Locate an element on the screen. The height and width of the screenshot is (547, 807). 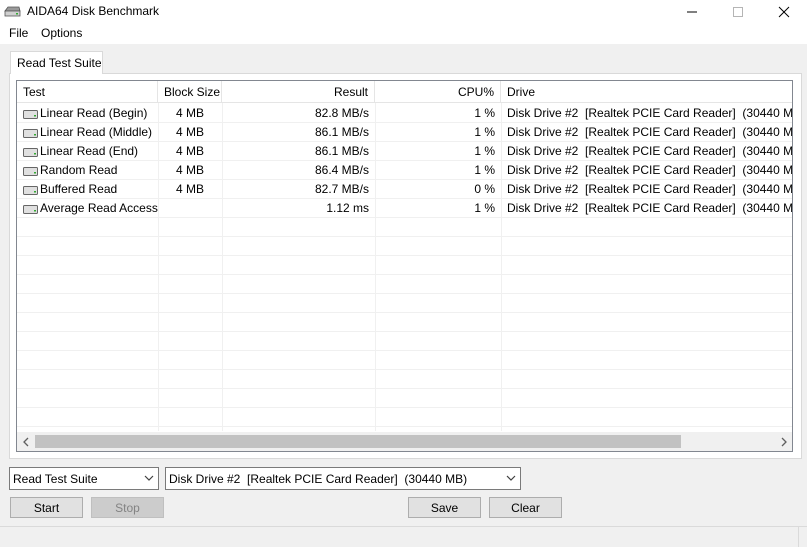
cell-test: Average Read Access is located at coordinates (99, 208).